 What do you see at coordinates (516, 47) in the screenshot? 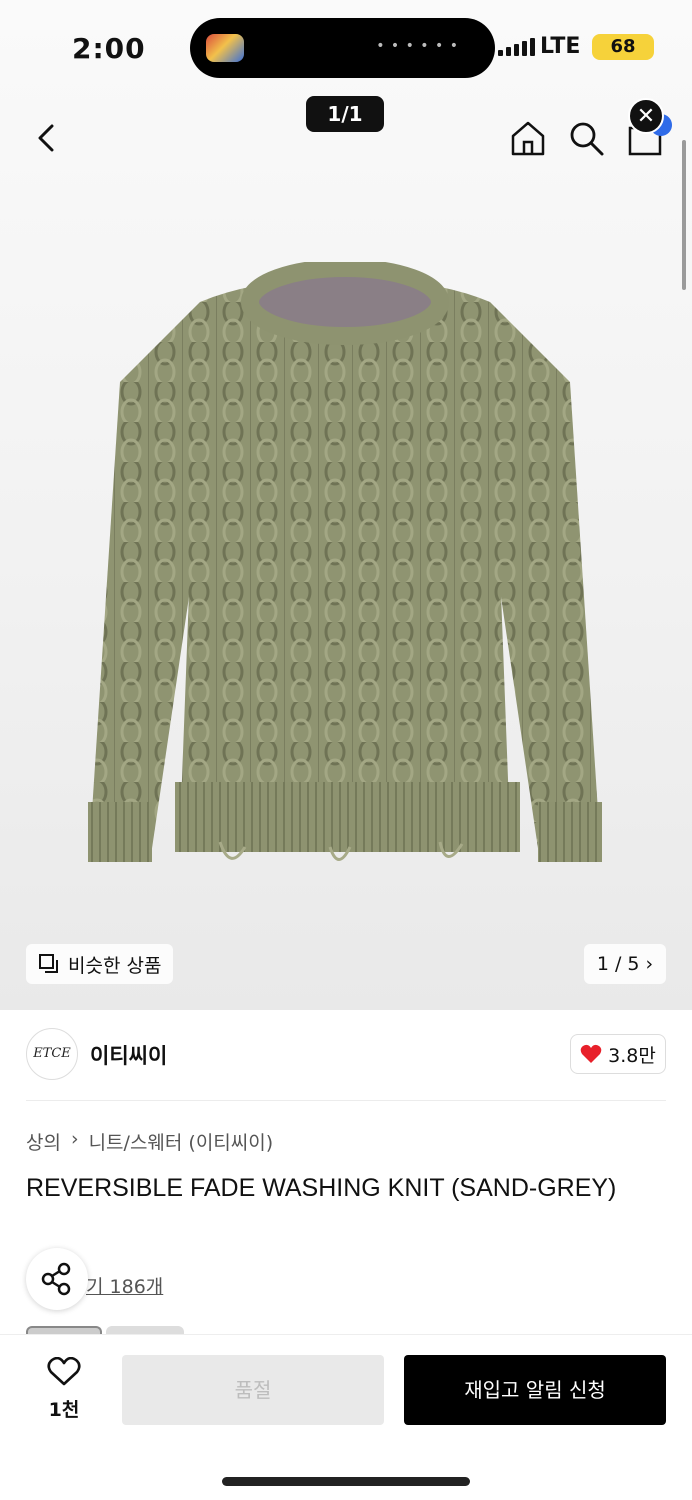
I see `signal-icon` at bounding box center [516, 47].